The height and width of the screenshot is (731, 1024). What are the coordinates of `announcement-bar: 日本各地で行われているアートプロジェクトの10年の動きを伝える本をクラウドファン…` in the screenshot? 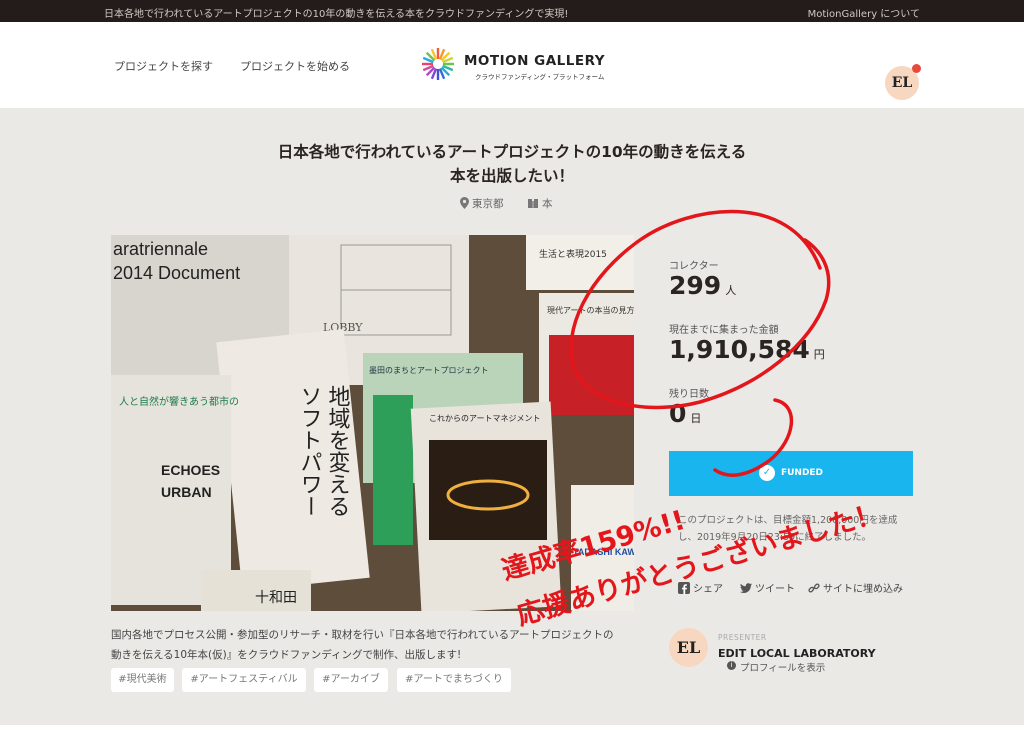 It's located at (512, 11).